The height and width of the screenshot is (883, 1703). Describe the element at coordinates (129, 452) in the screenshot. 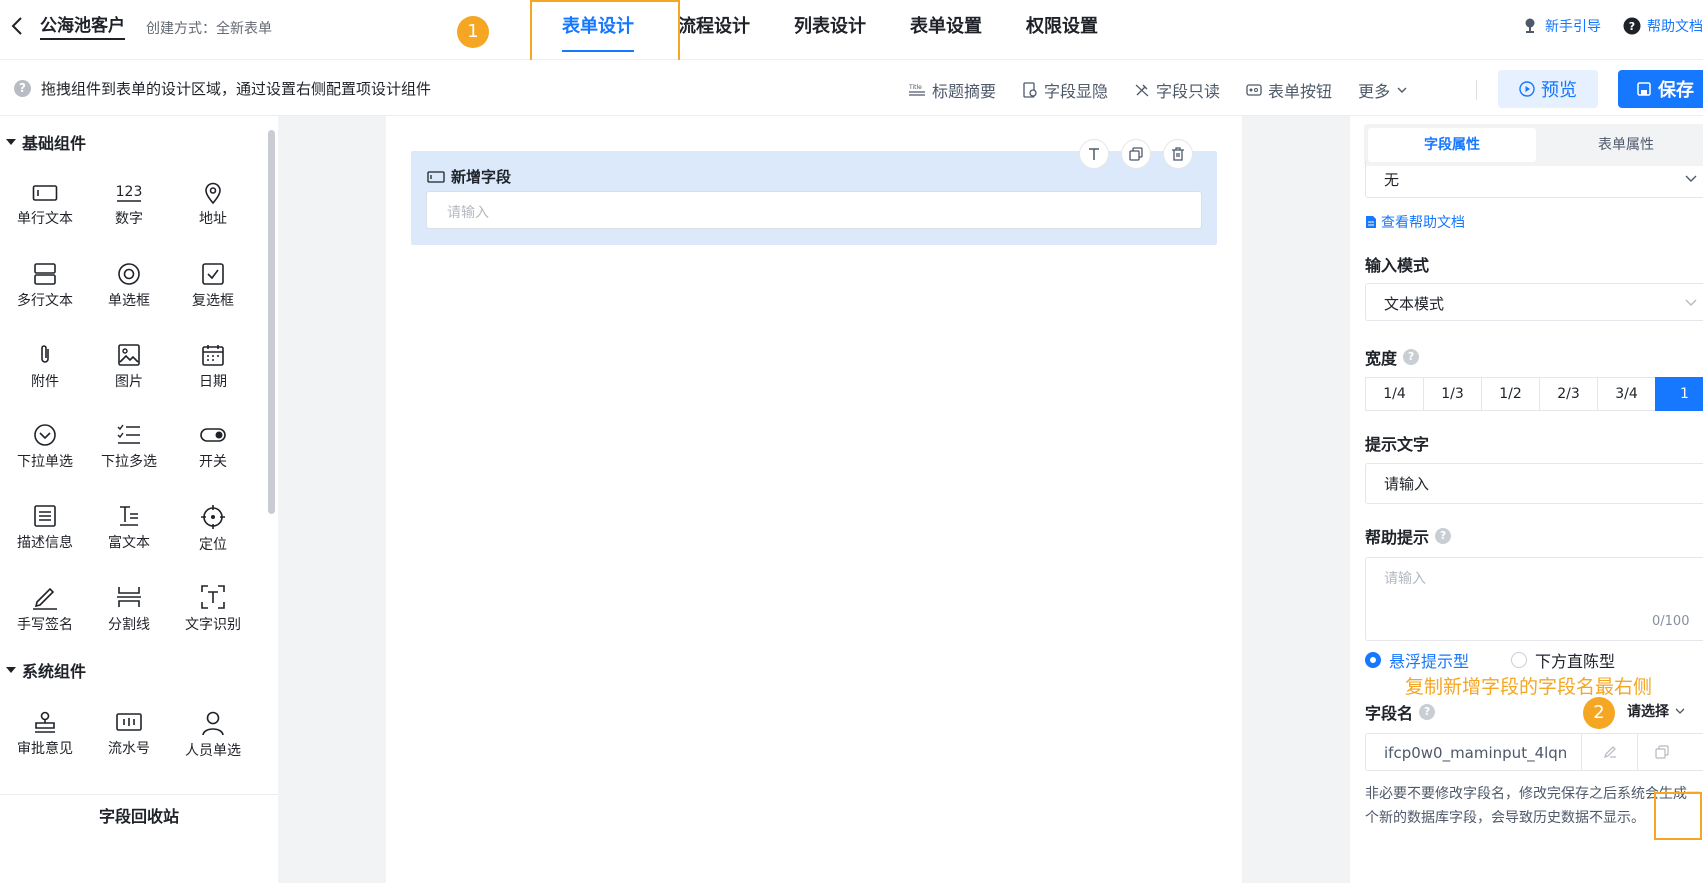

I see `component-dropdown-multi: 下拉多选` at that location.